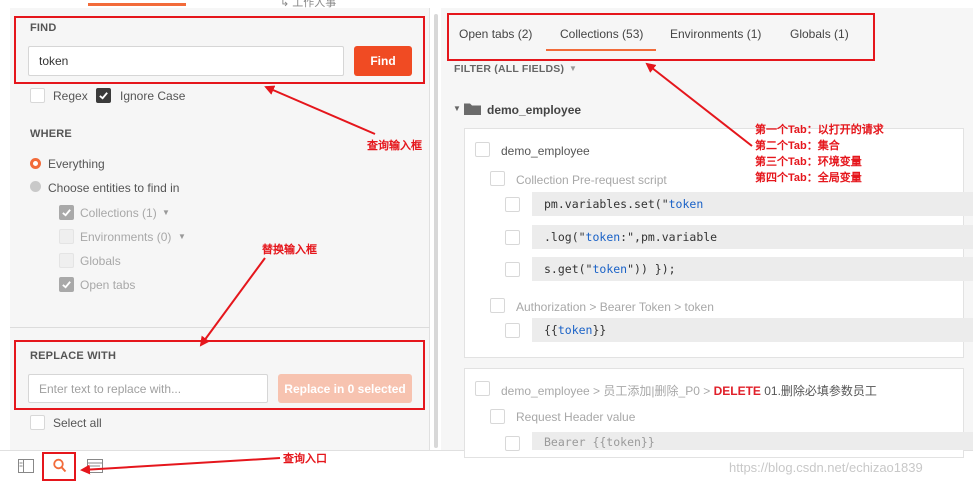 The height and width of the screenshot is (486, 973). Describe the element at coordinates (826, 467) in the screenshot. I see `watermark: https://blog.csdn.net/echizao1839` at that location.